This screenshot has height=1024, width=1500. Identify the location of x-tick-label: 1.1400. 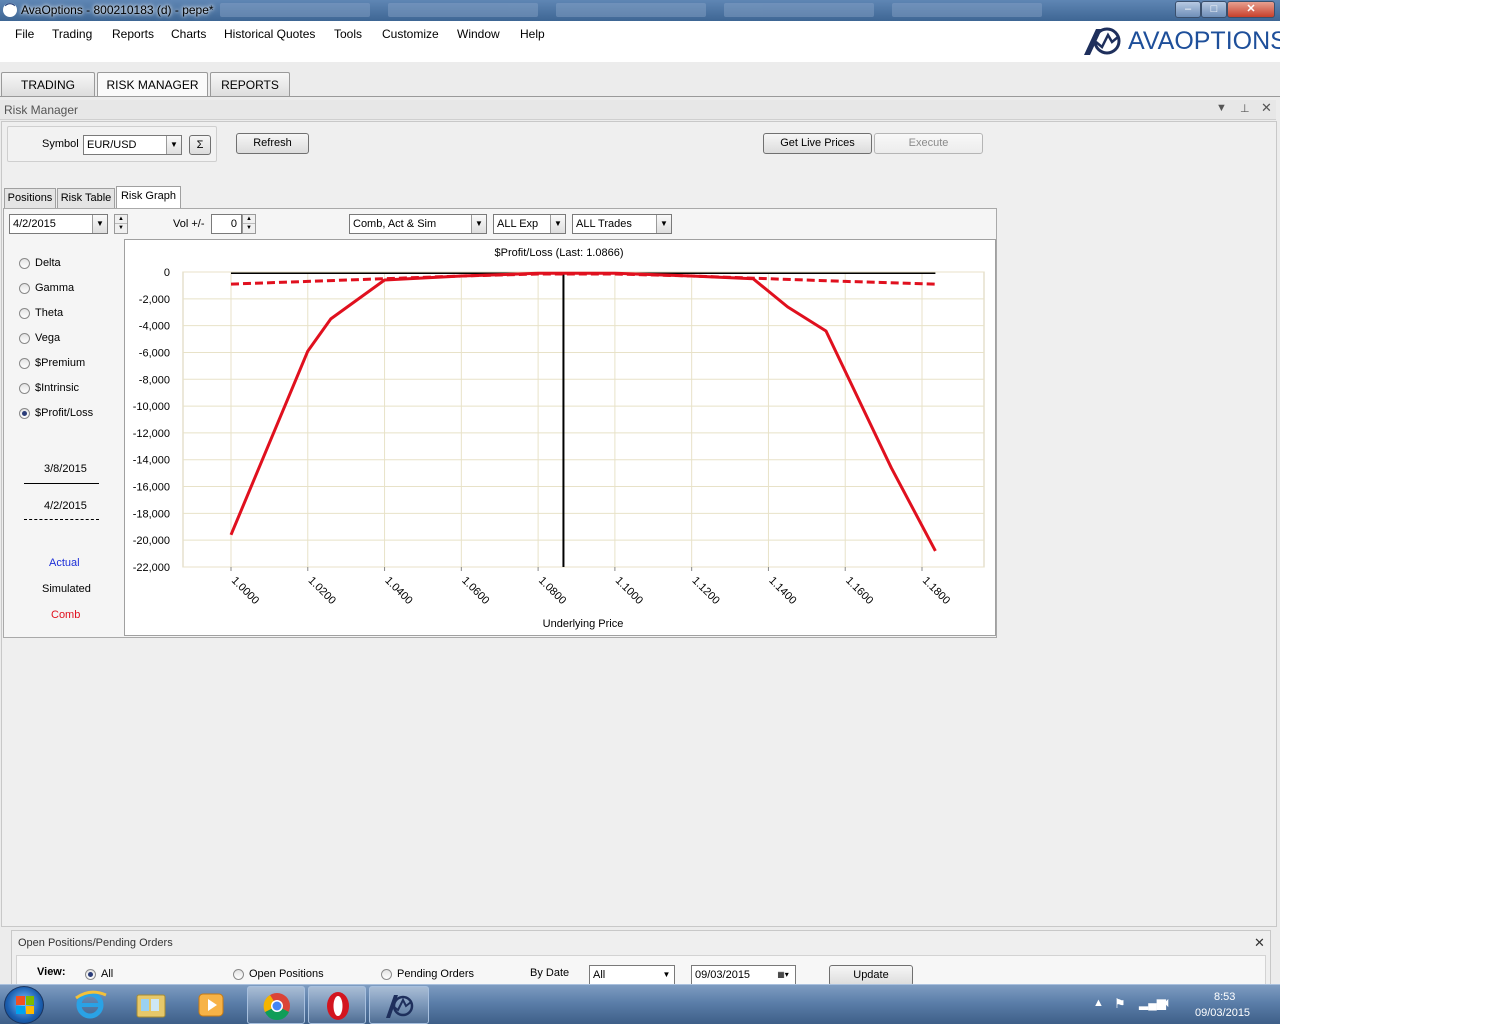
(782, 591).